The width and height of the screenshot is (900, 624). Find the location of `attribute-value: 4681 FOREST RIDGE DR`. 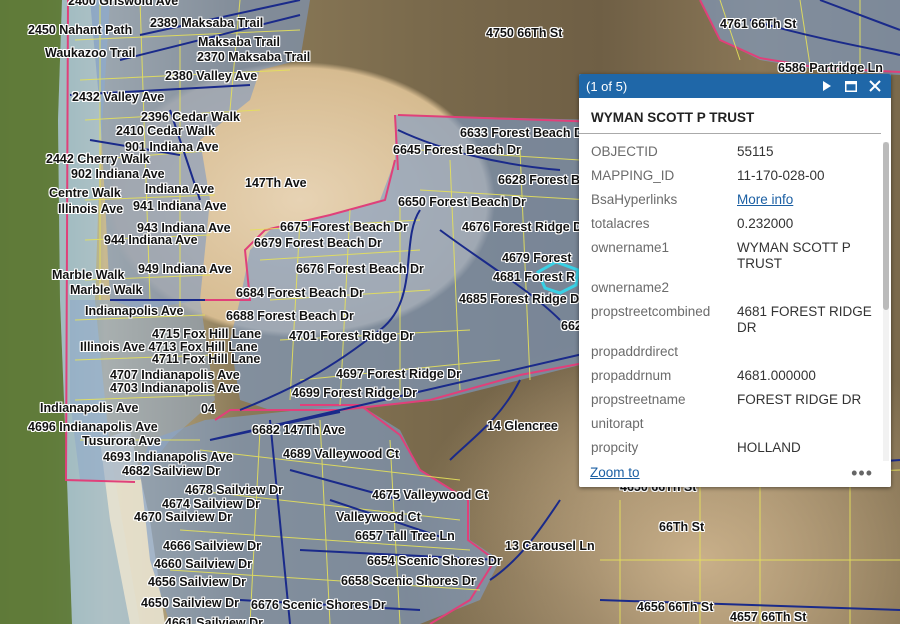

attribute-value: 4681 FOREST RIDGE DR is located at coordinates (804, 319).